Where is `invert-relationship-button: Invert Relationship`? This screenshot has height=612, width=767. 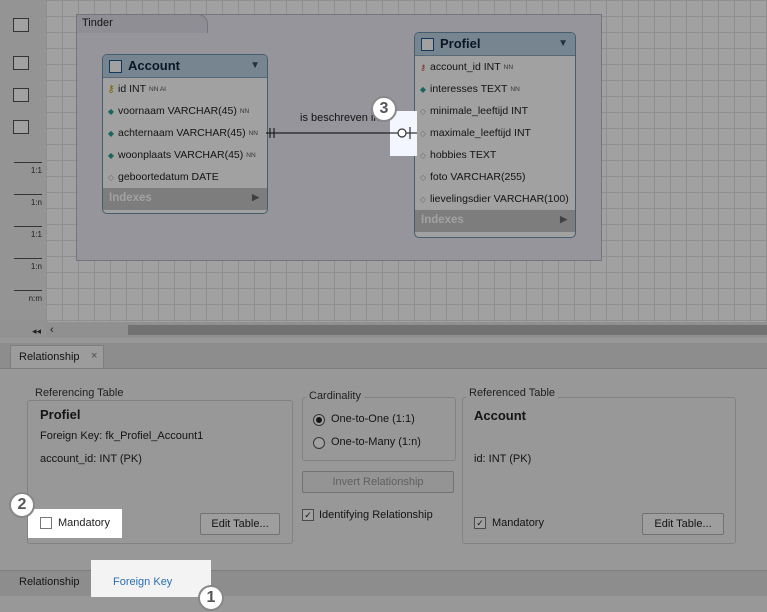 invert-relationship-button: Invert Relationship is located at coordinates (378, 482).